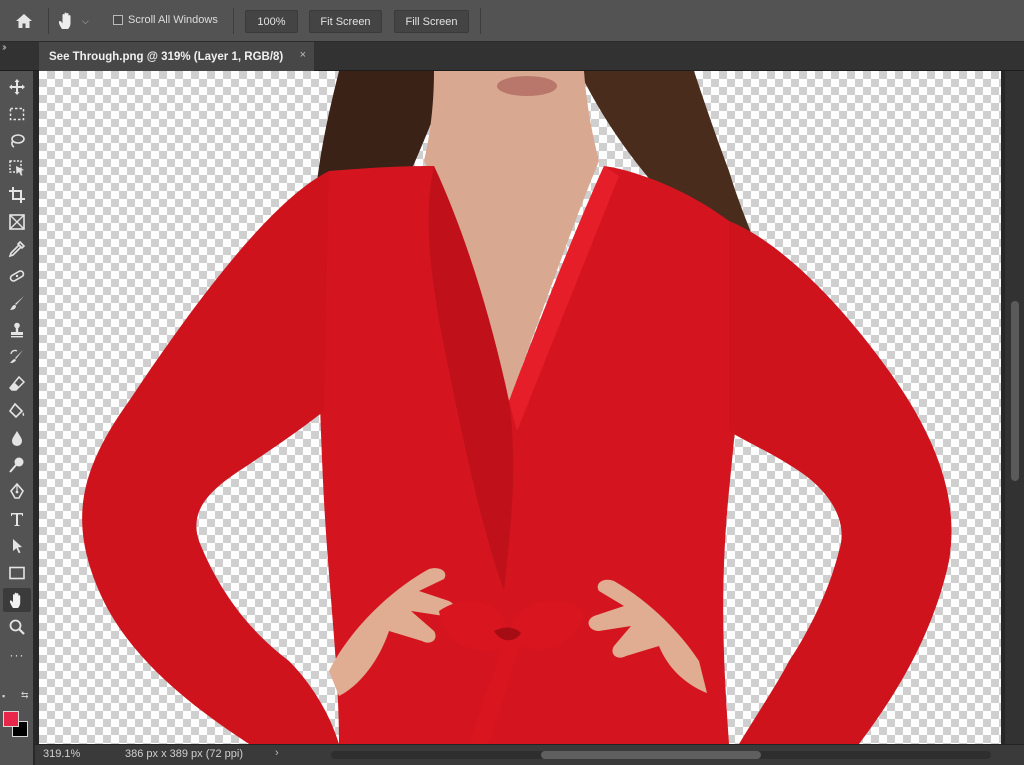 Image resolution: width=1024 pixels, height=765 pixels. I want to click on lasso-icon, so click(18, 141).